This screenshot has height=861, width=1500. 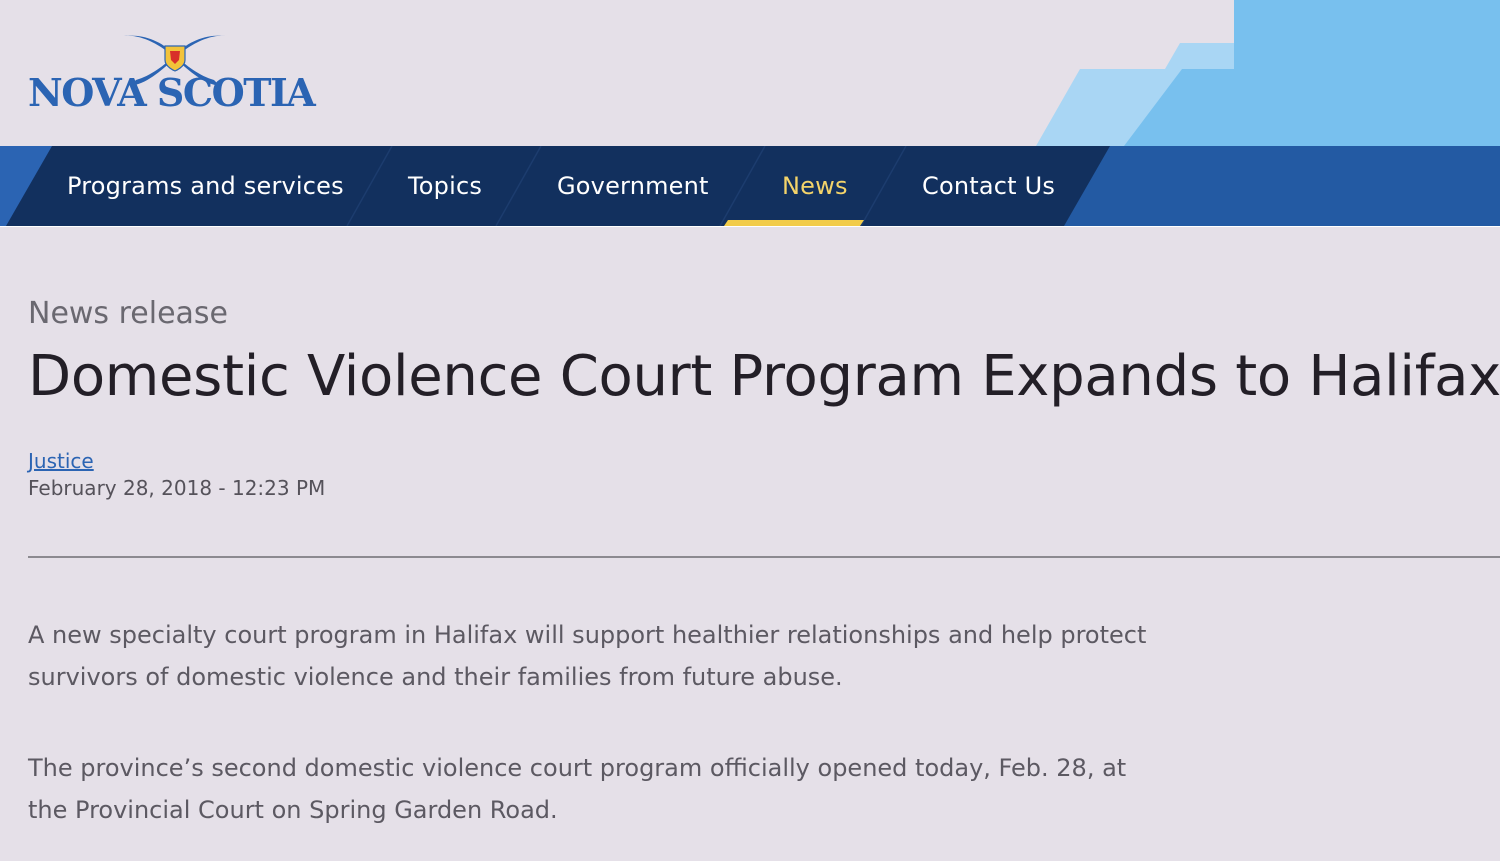 I want to click on article-type-label: News release, so click(x=128, y=313).